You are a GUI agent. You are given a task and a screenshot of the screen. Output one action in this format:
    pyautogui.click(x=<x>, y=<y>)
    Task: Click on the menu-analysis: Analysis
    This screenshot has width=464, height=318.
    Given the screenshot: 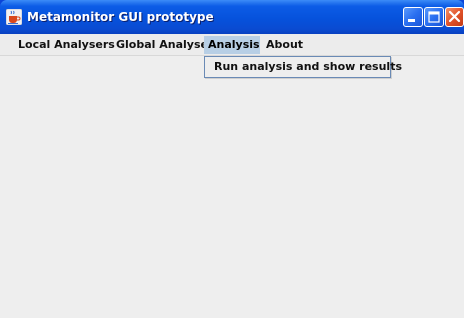 What is the action you would take?
    pyautogui.click(x=232, y=45)
    